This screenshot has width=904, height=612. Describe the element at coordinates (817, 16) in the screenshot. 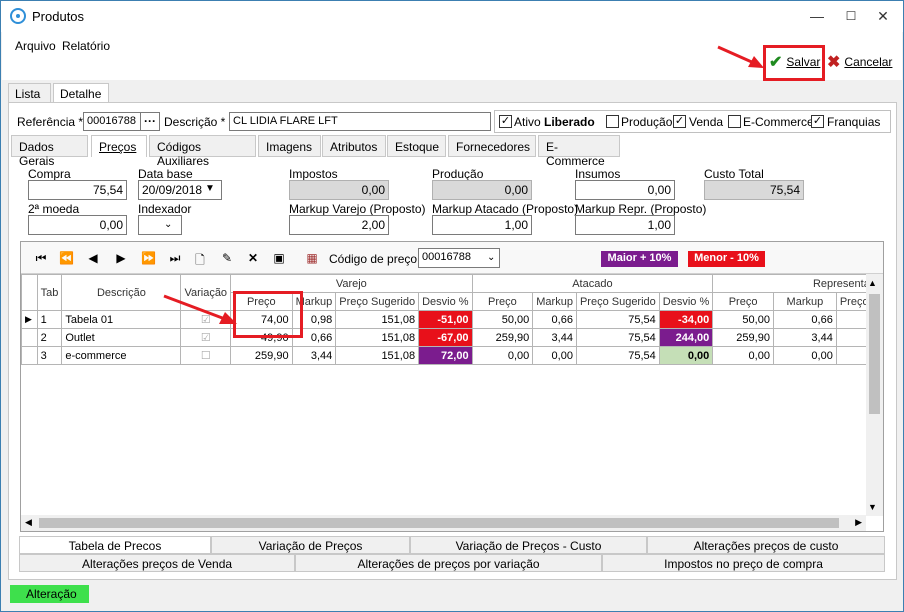

I see `minimize-button: —` at that location.